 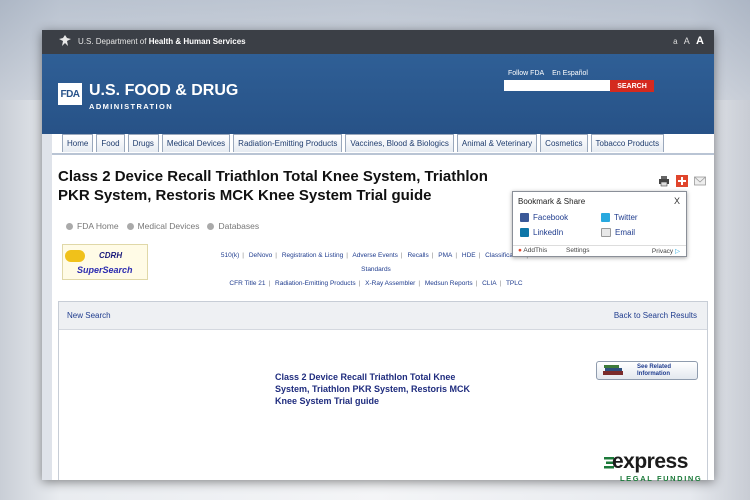 I want to click on hhs-eagle-icon, so click(x=65, y=40).